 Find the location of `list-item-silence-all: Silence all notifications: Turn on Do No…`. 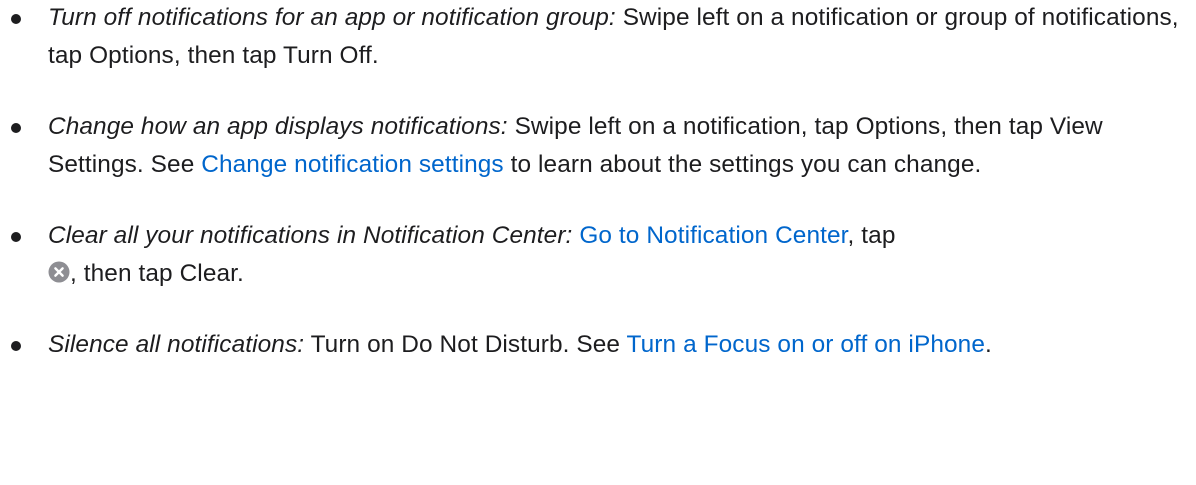

list-item-silence-all: Silence all notifications: Turn on Do No… is located at coordinates (598, 345).